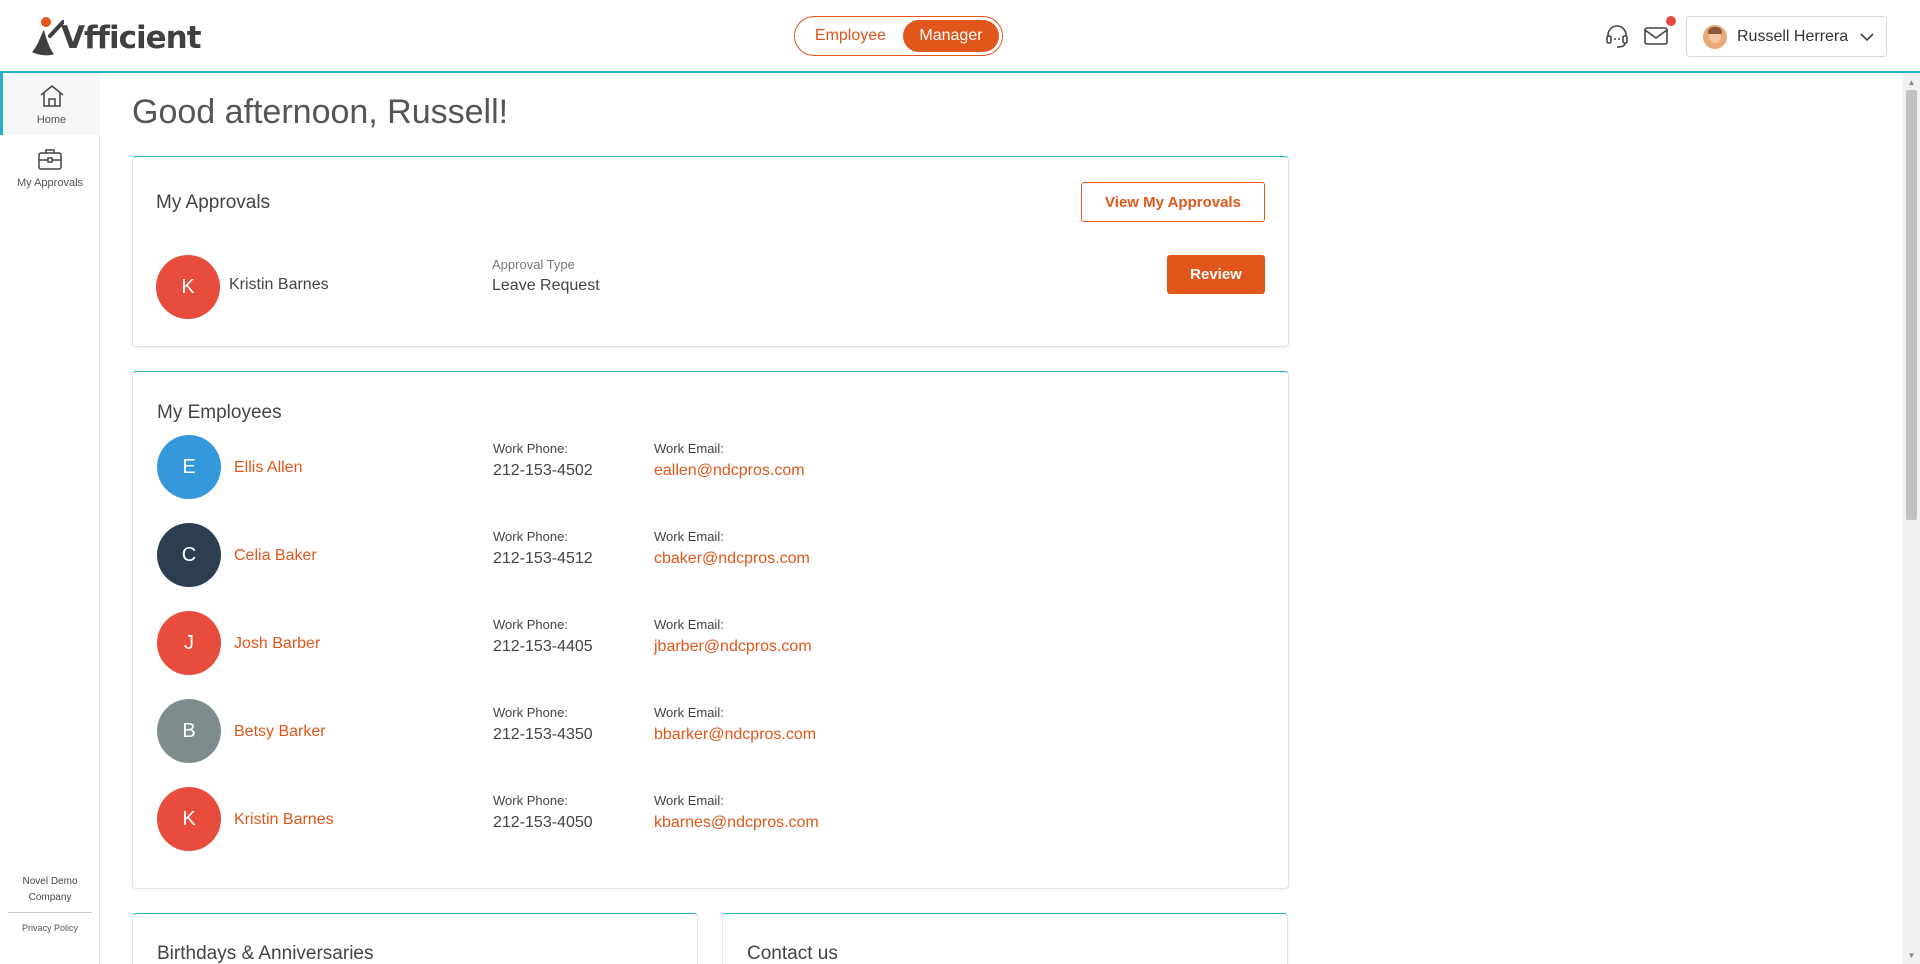 Image resolution: width=1920 pixels, height=964 pixels. I want to click on work-email-link: jbarber@ndcpros.com, so click(733, 647).